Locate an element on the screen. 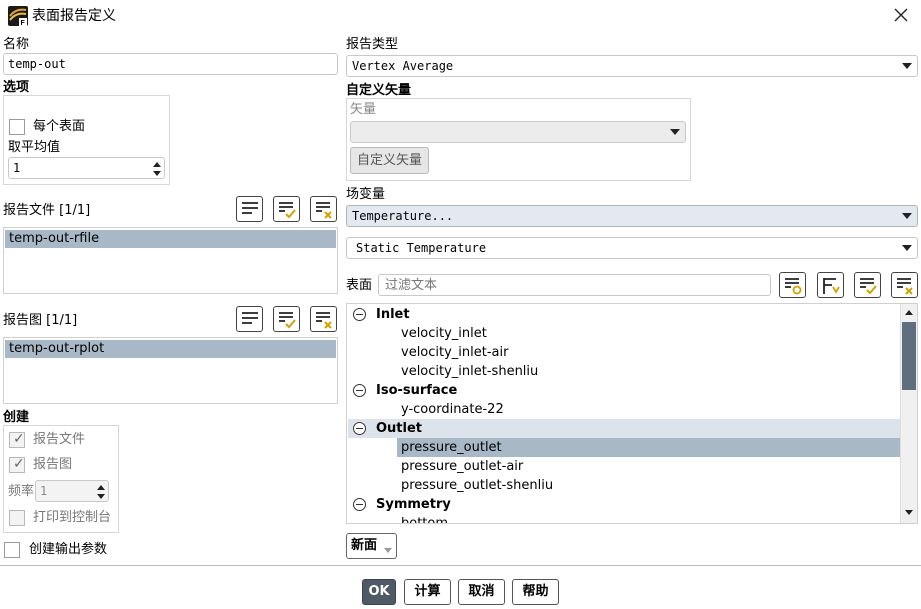 The width and height of the screenshot is (921, 609). name-input: temp-out is located at coordinates (170, 64).